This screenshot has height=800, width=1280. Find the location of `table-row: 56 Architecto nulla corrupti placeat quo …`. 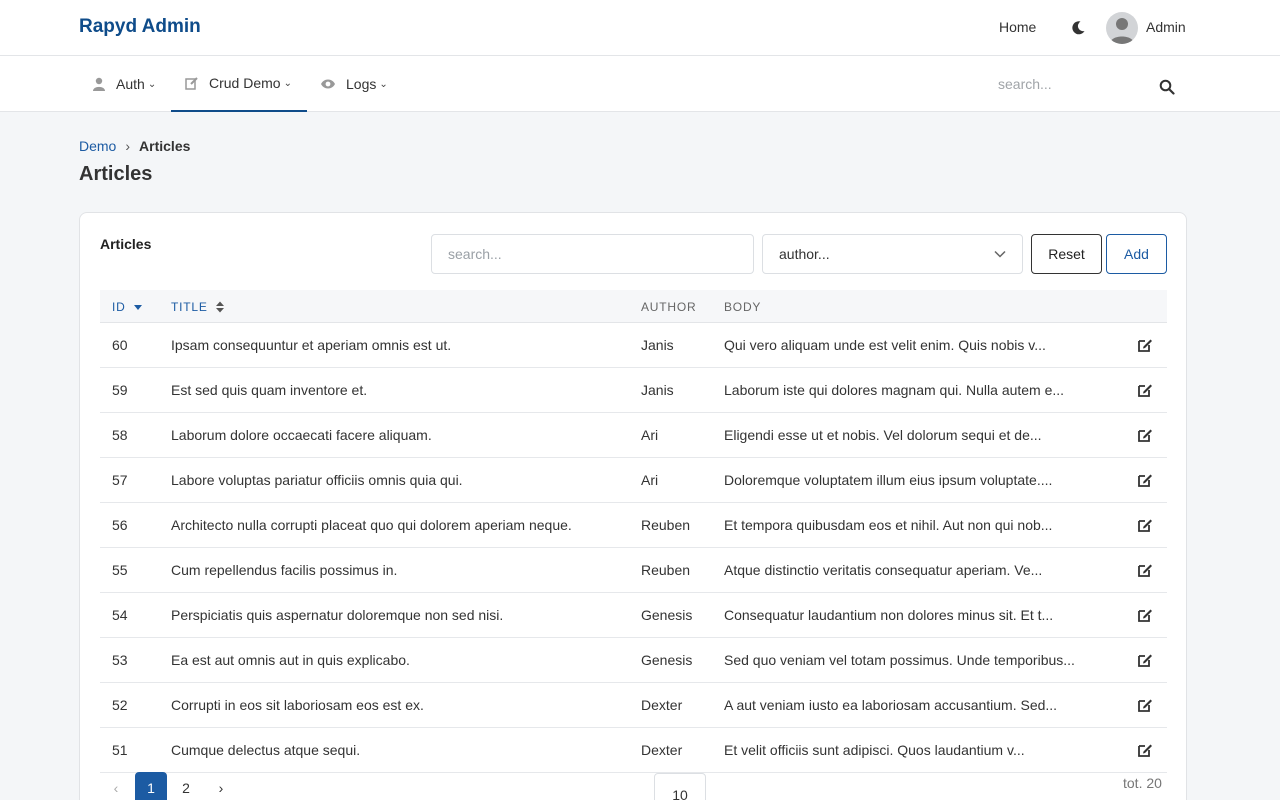

table-row: 56 Architecto nulla corrupti placeat quo … is located at coordinates (633, 525).